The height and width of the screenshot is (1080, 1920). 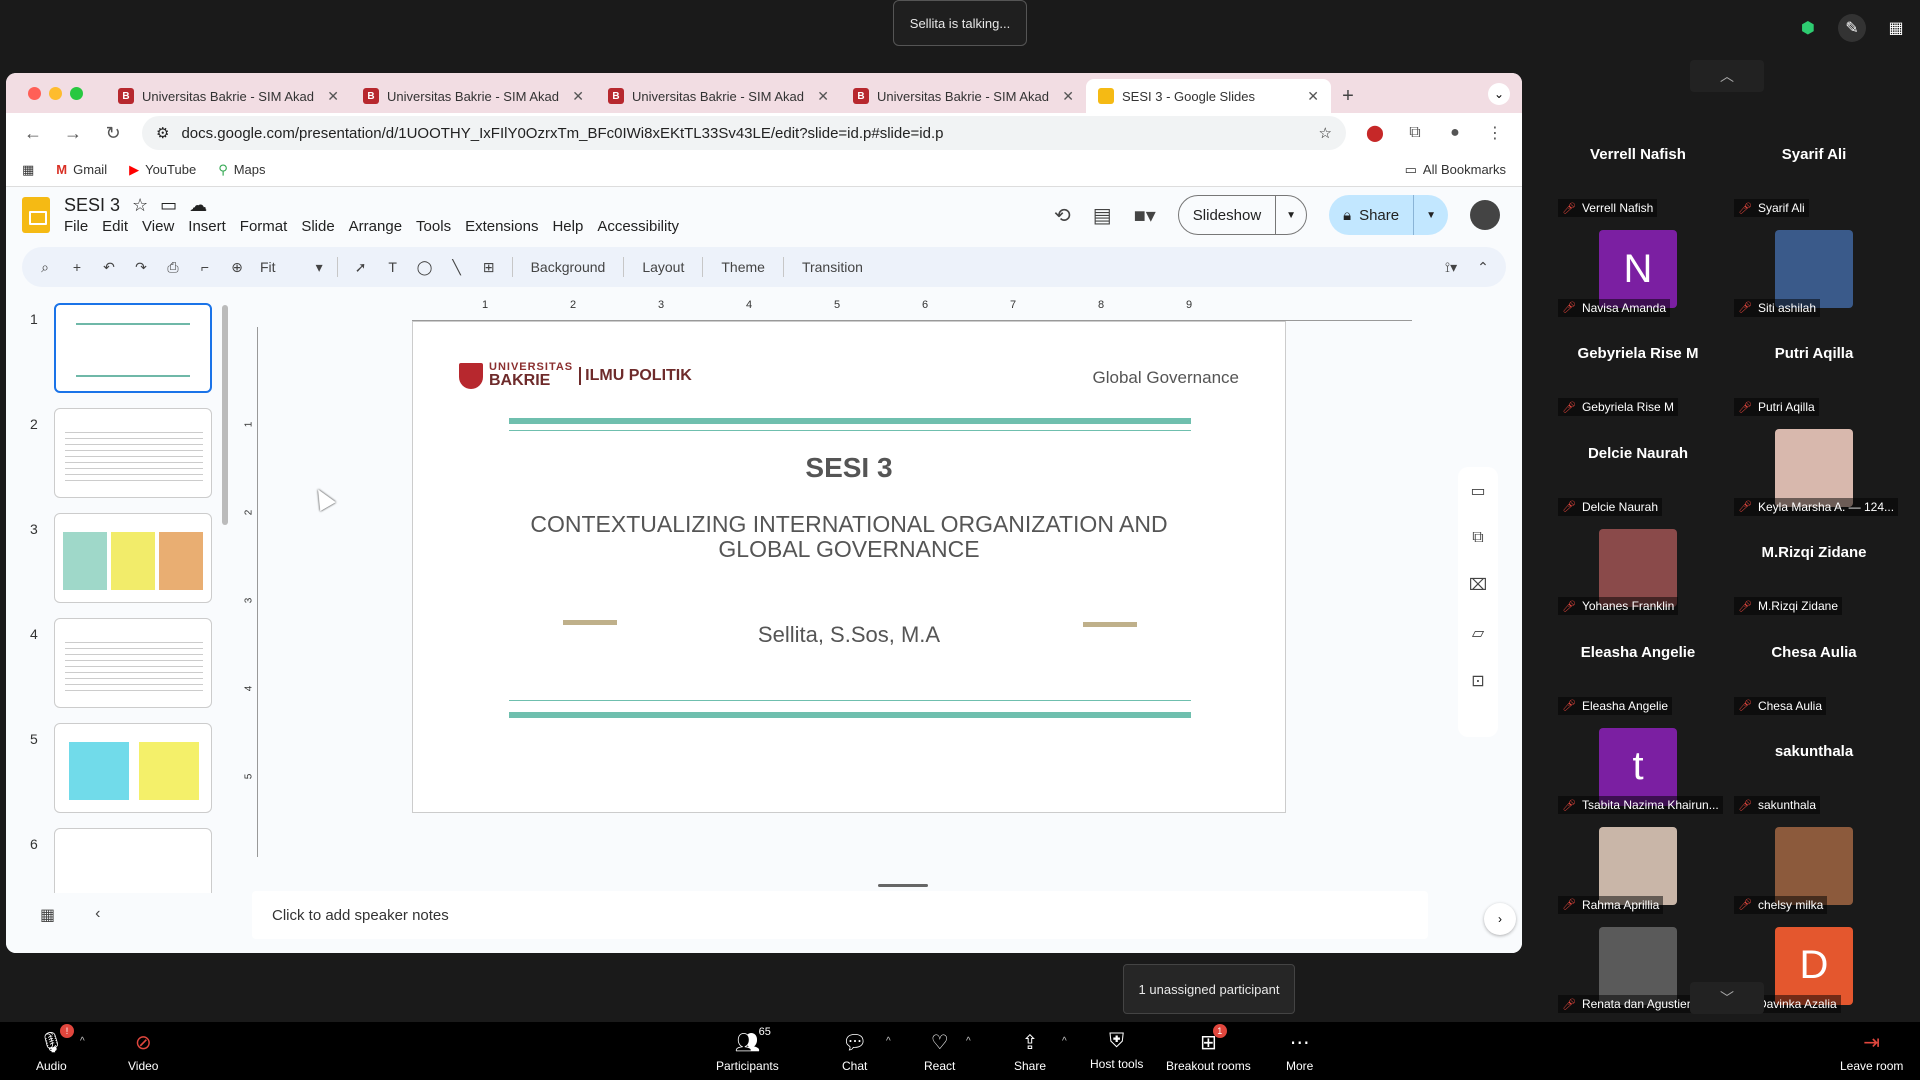 I want to click on annotate-pencil-icon: ✎, so click(x=1852, y=28).